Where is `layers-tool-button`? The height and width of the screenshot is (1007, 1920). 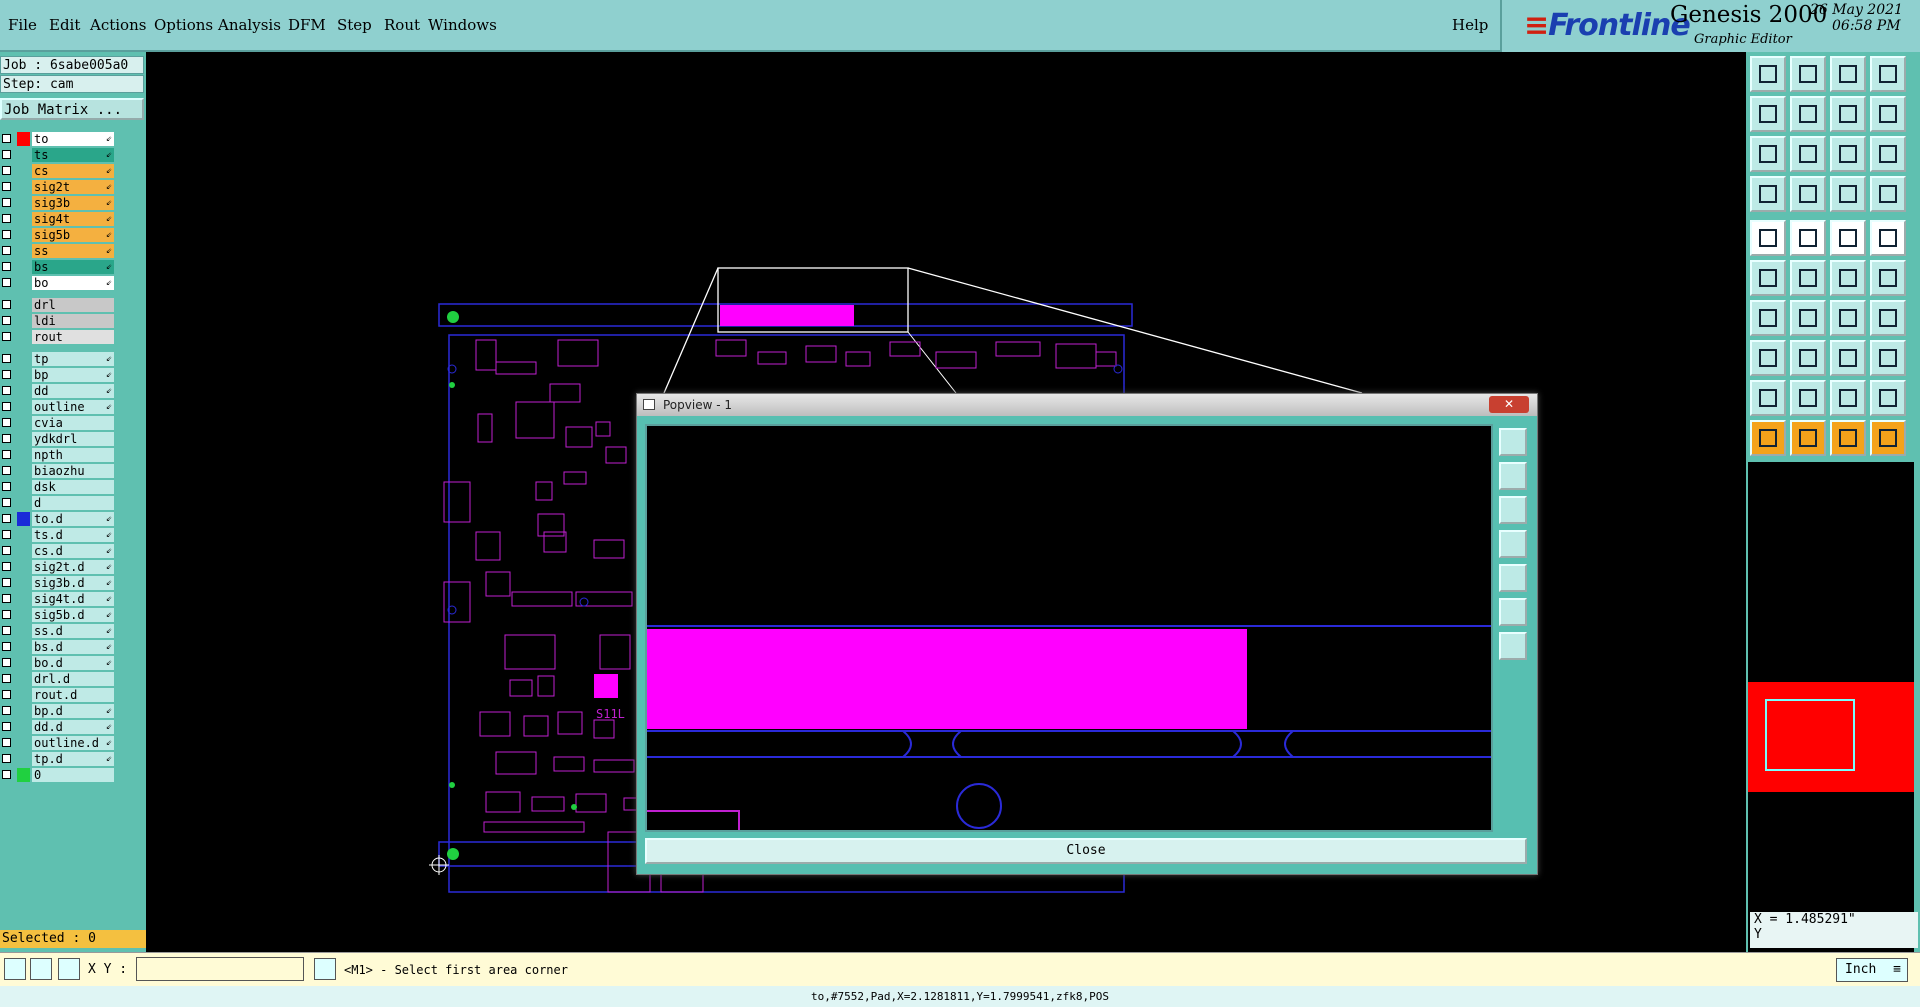 layers-tool-button is located at coordinates (1848, 194).